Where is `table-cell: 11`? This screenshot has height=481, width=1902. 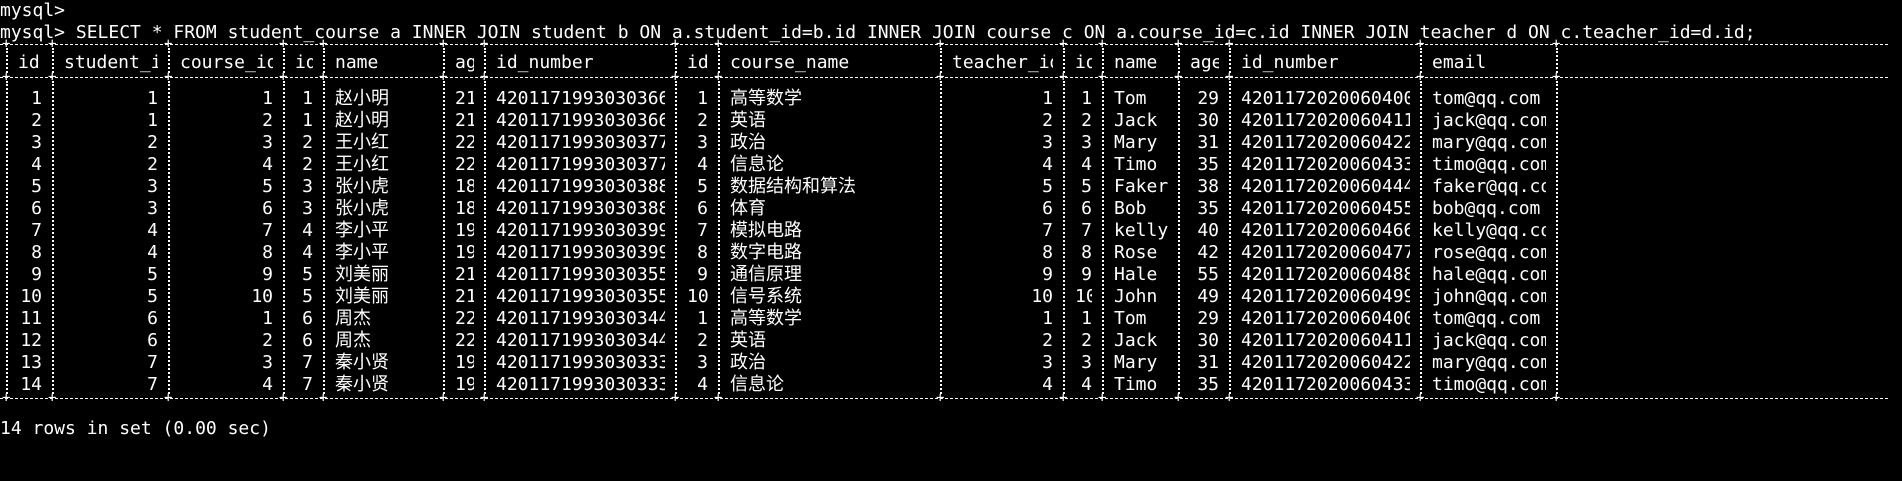
table-cell: 11 is located at coordinates (31, 318).